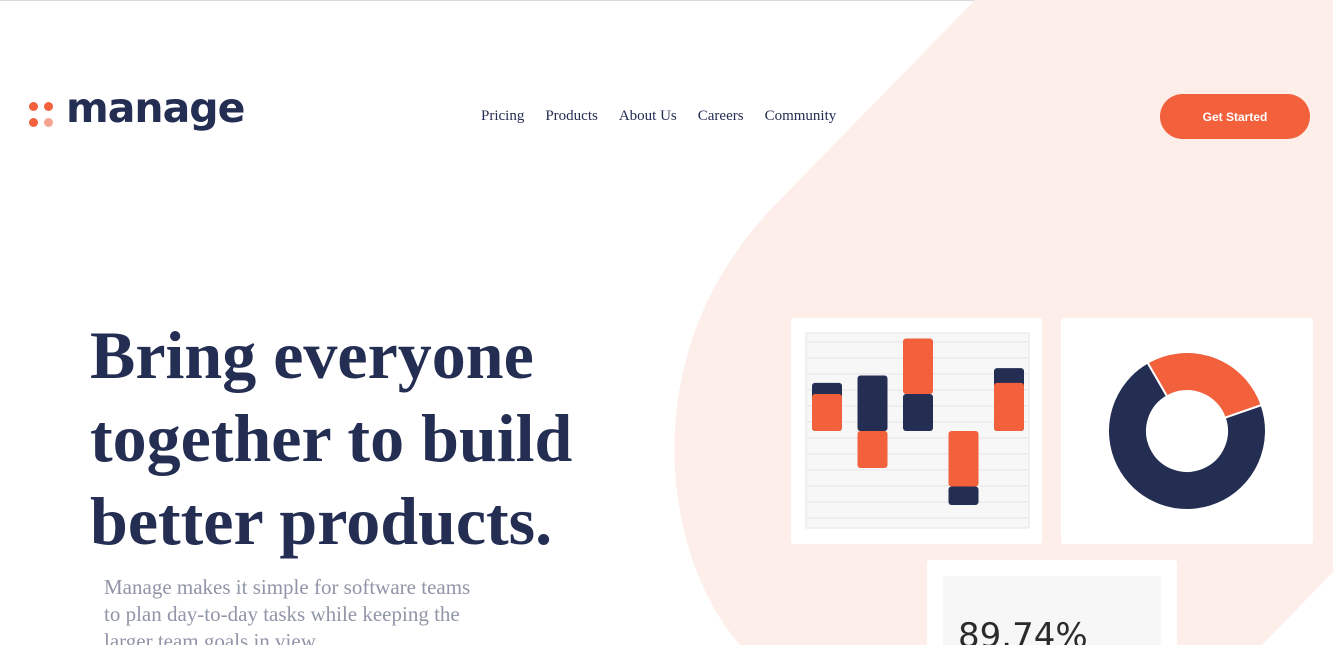  What do you see at coordinates (502, 116) in the screenshot?
I see `nav-link-pricing: Pricing` at bounding box center [502, 116].